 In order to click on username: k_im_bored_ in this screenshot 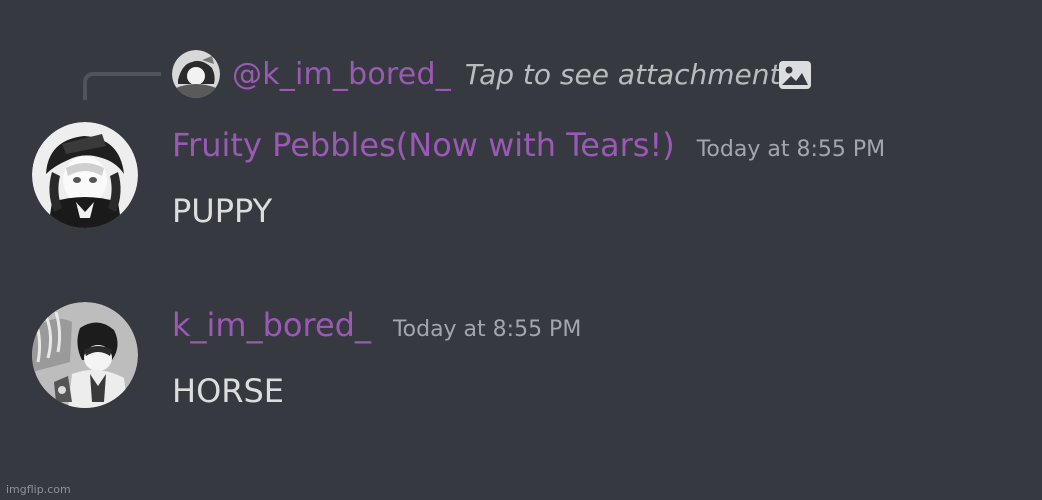, I will do `click(271, 325)`.